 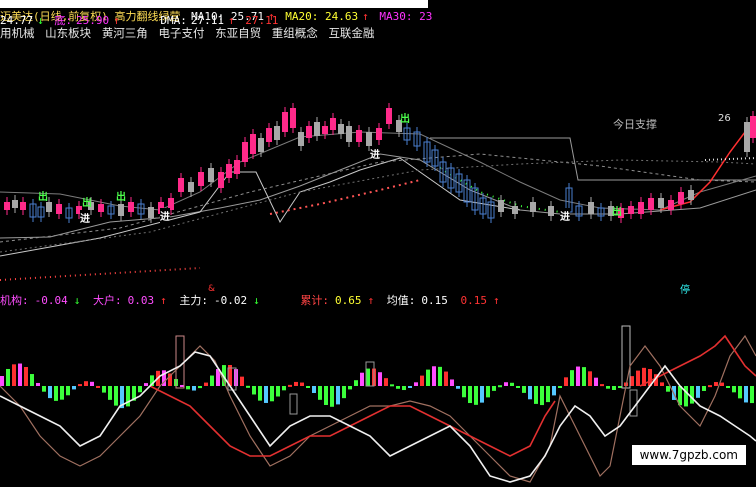 I want to click on sector-tag: 用机械, so click(x=17, y=33).